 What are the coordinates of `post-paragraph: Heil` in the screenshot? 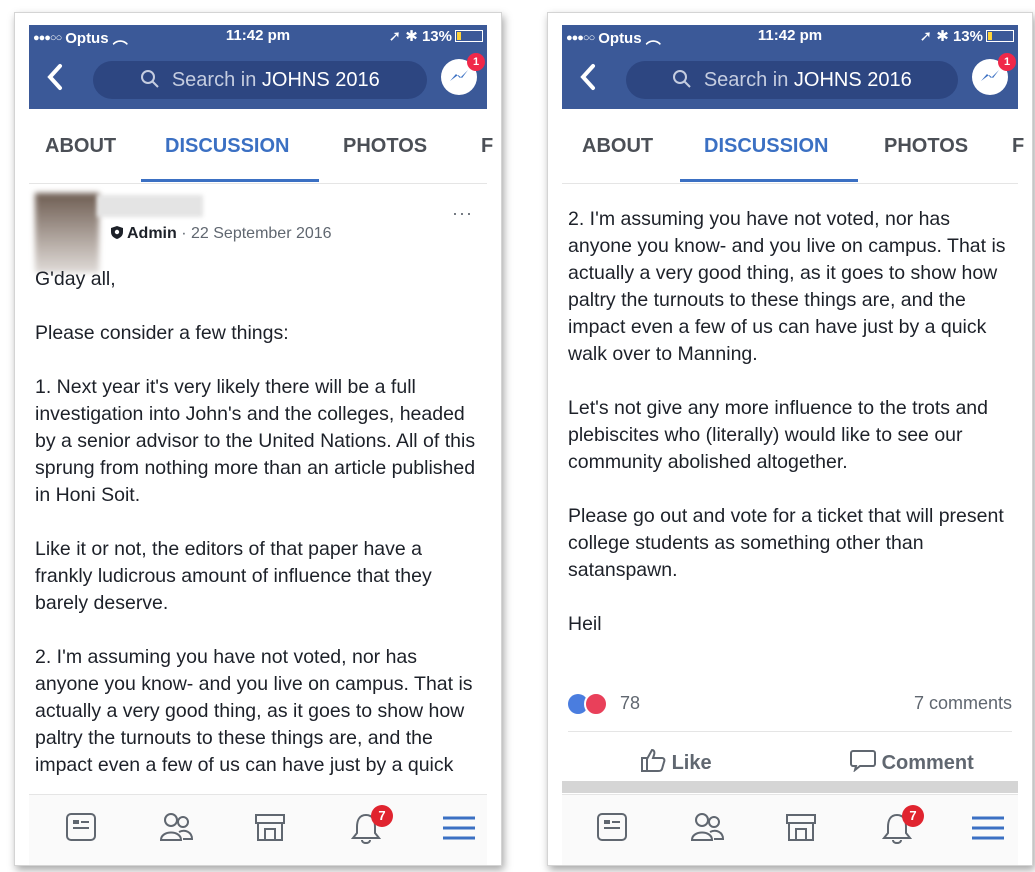 It's located at (585, 624).